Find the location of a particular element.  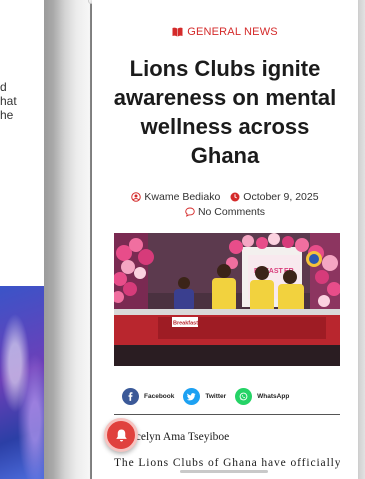

share-twitter-button: Twitter is located at coordinates (204, 396).